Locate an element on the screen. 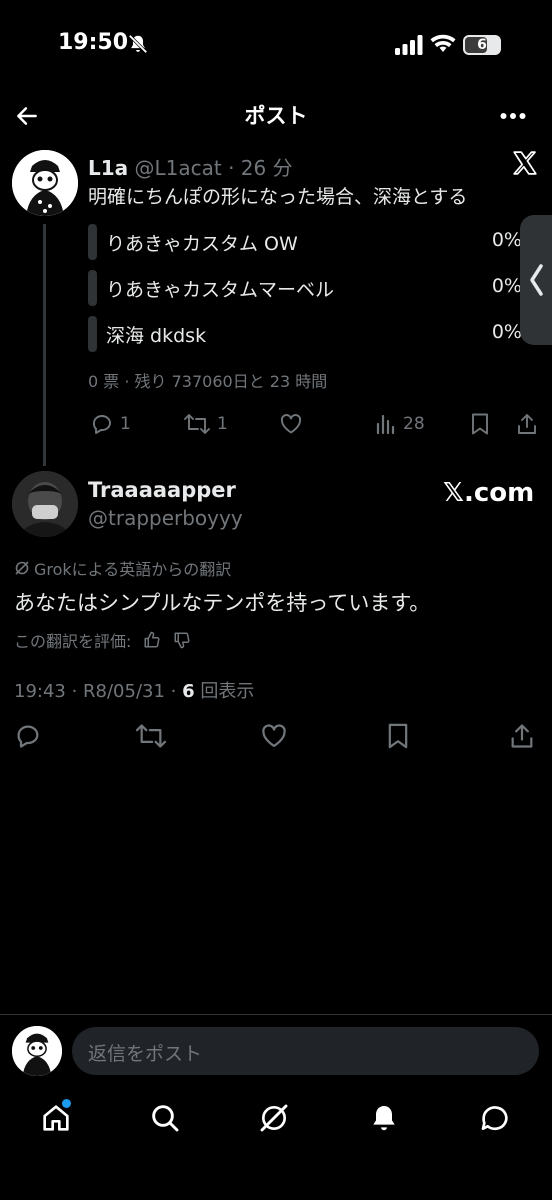  bell-icon is located at coordinates (384, 1118).